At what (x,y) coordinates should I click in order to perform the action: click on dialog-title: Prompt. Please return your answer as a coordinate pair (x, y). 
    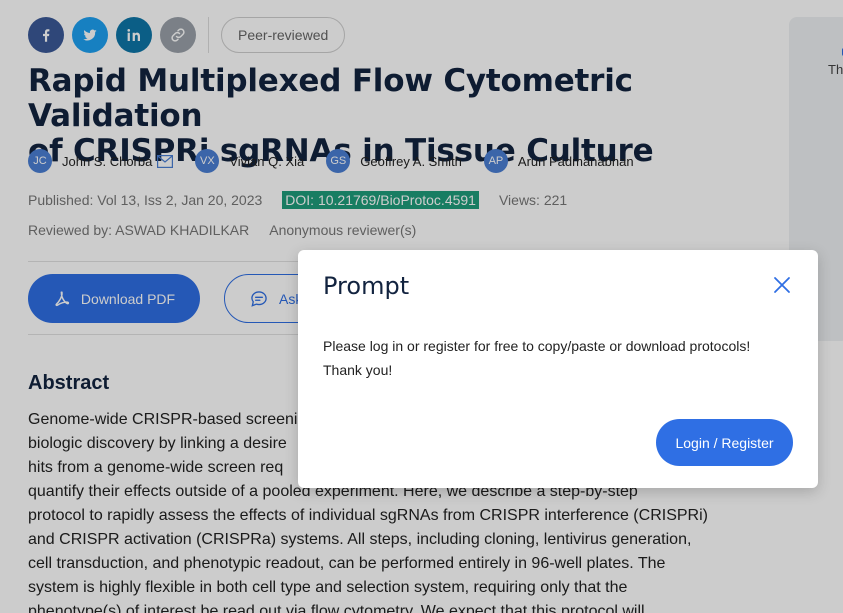
    Looking at the image, I should click on (366, 286).